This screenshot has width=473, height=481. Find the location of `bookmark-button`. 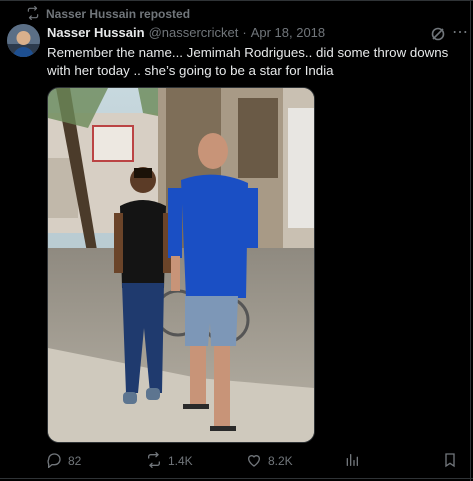

bookmark-button is located at coordinates (450, 461).